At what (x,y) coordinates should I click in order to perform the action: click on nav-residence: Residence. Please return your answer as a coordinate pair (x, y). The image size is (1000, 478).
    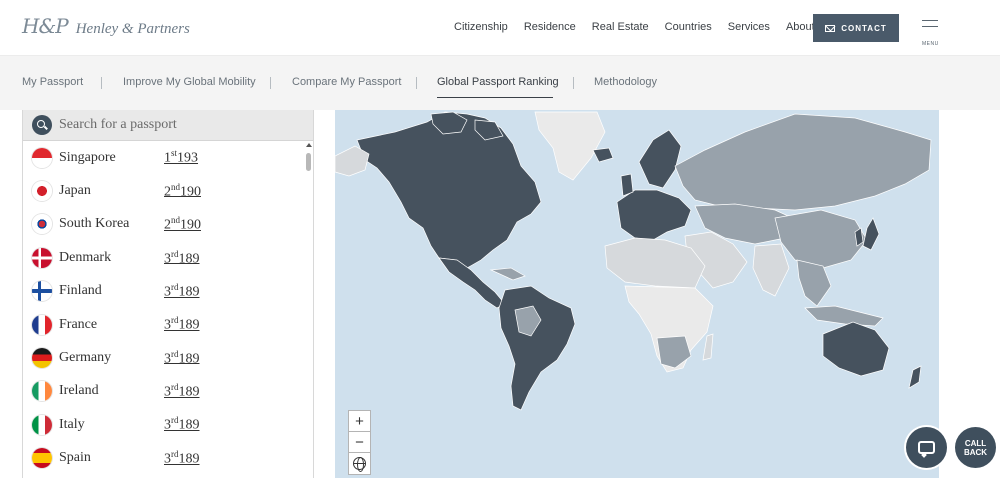
    Looking at the image, I should click on (550, 27).